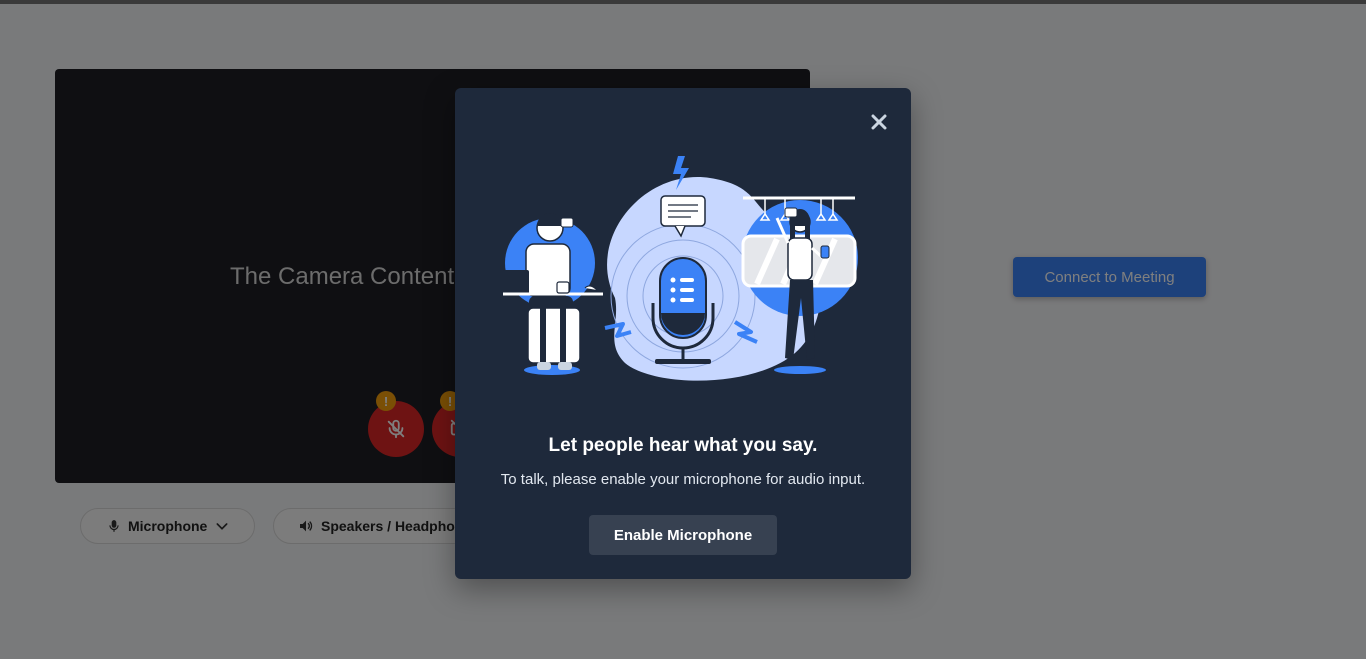  I want to click on close-icon, so click(879, 122).